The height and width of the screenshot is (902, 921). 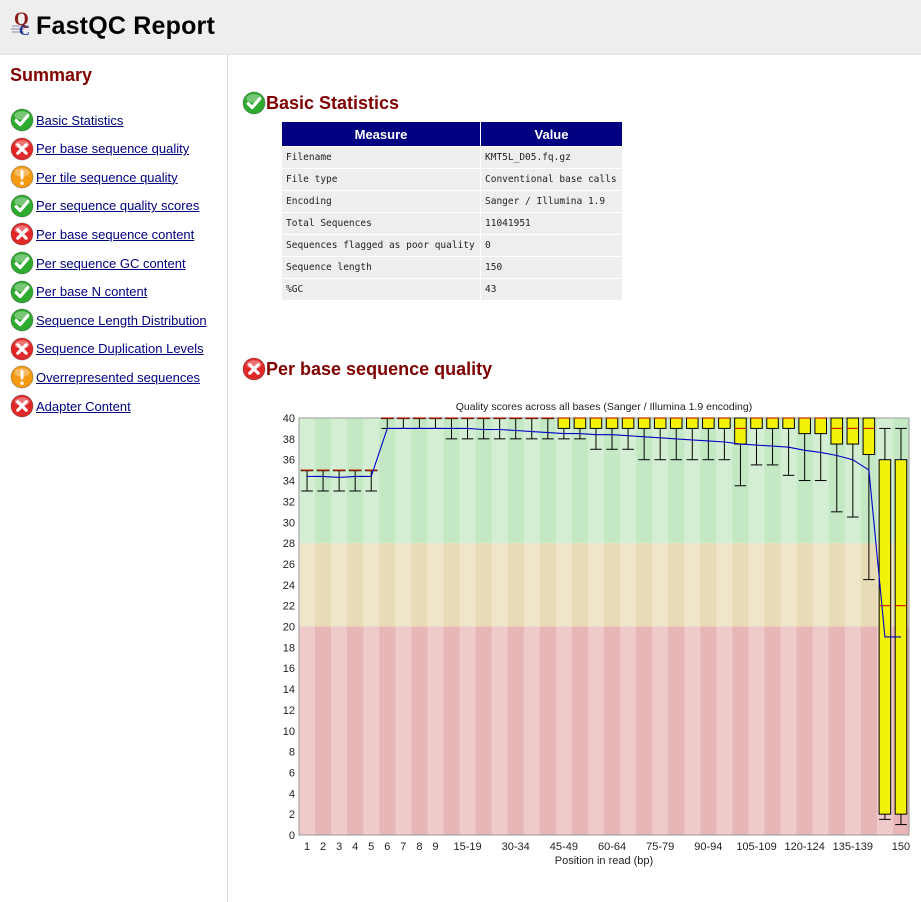 What do you see at coordinates (289, 690) in the screenshot?
I see `y-tick-label: 14` at bounding box center [289, 690].